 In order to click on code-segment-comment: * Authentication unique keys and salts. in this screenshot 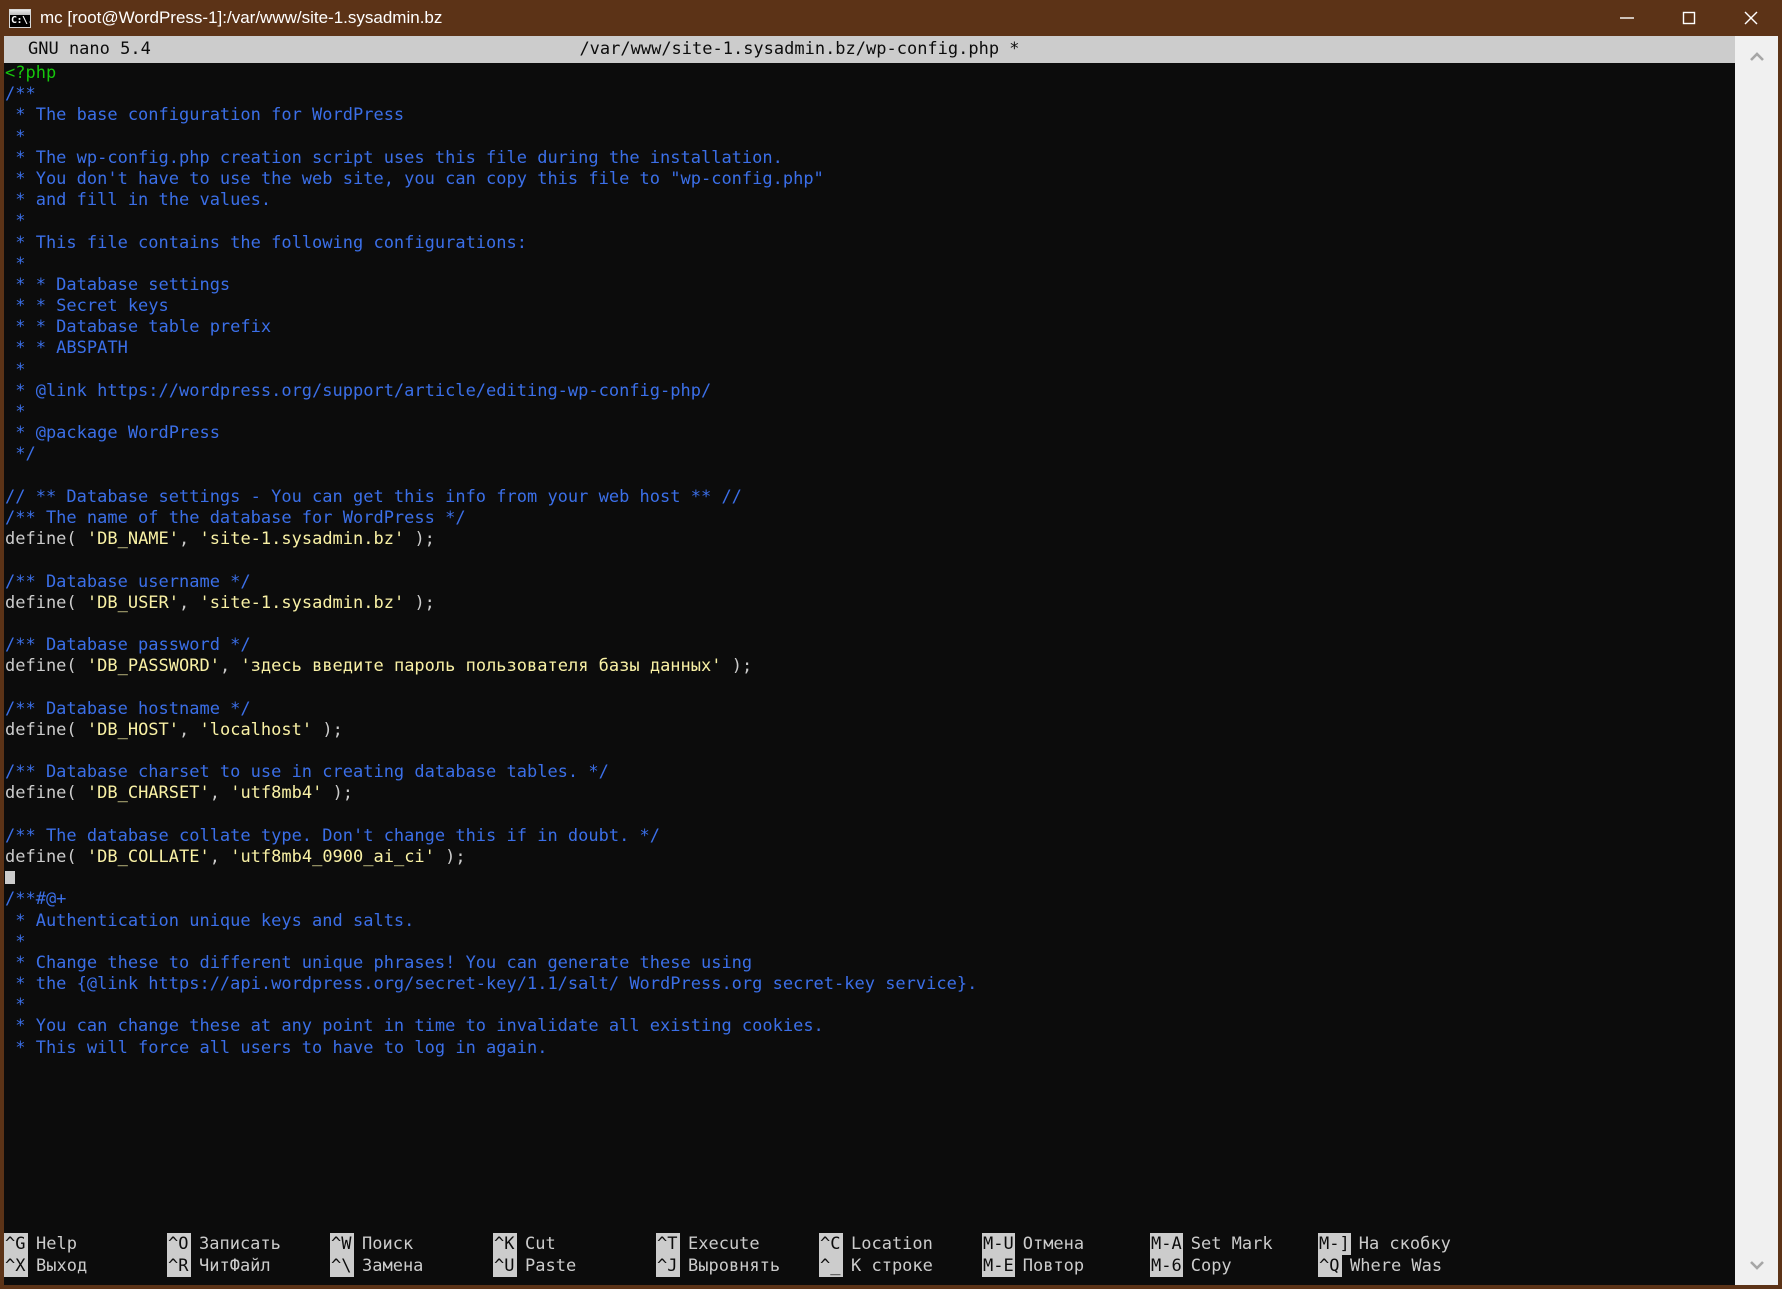, I will do `click(210, 920)`.